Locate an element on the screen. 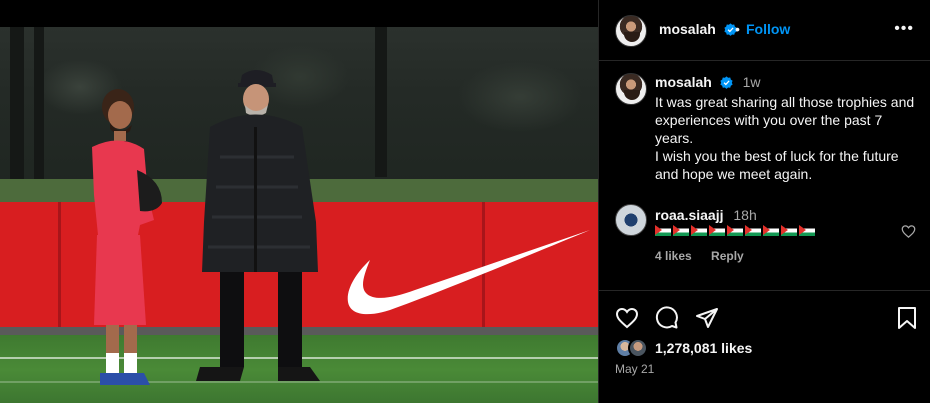 The image size is (930, 403). post-date: May 21 is located at coordinates (634, 369).